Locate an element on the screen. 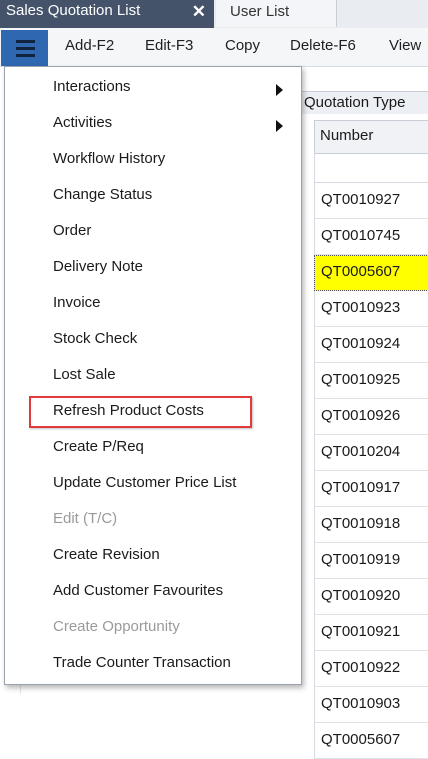 The height and width of the screenshot is (759, 428). table-row: QT0010204 is located at coordinates (371, 453).